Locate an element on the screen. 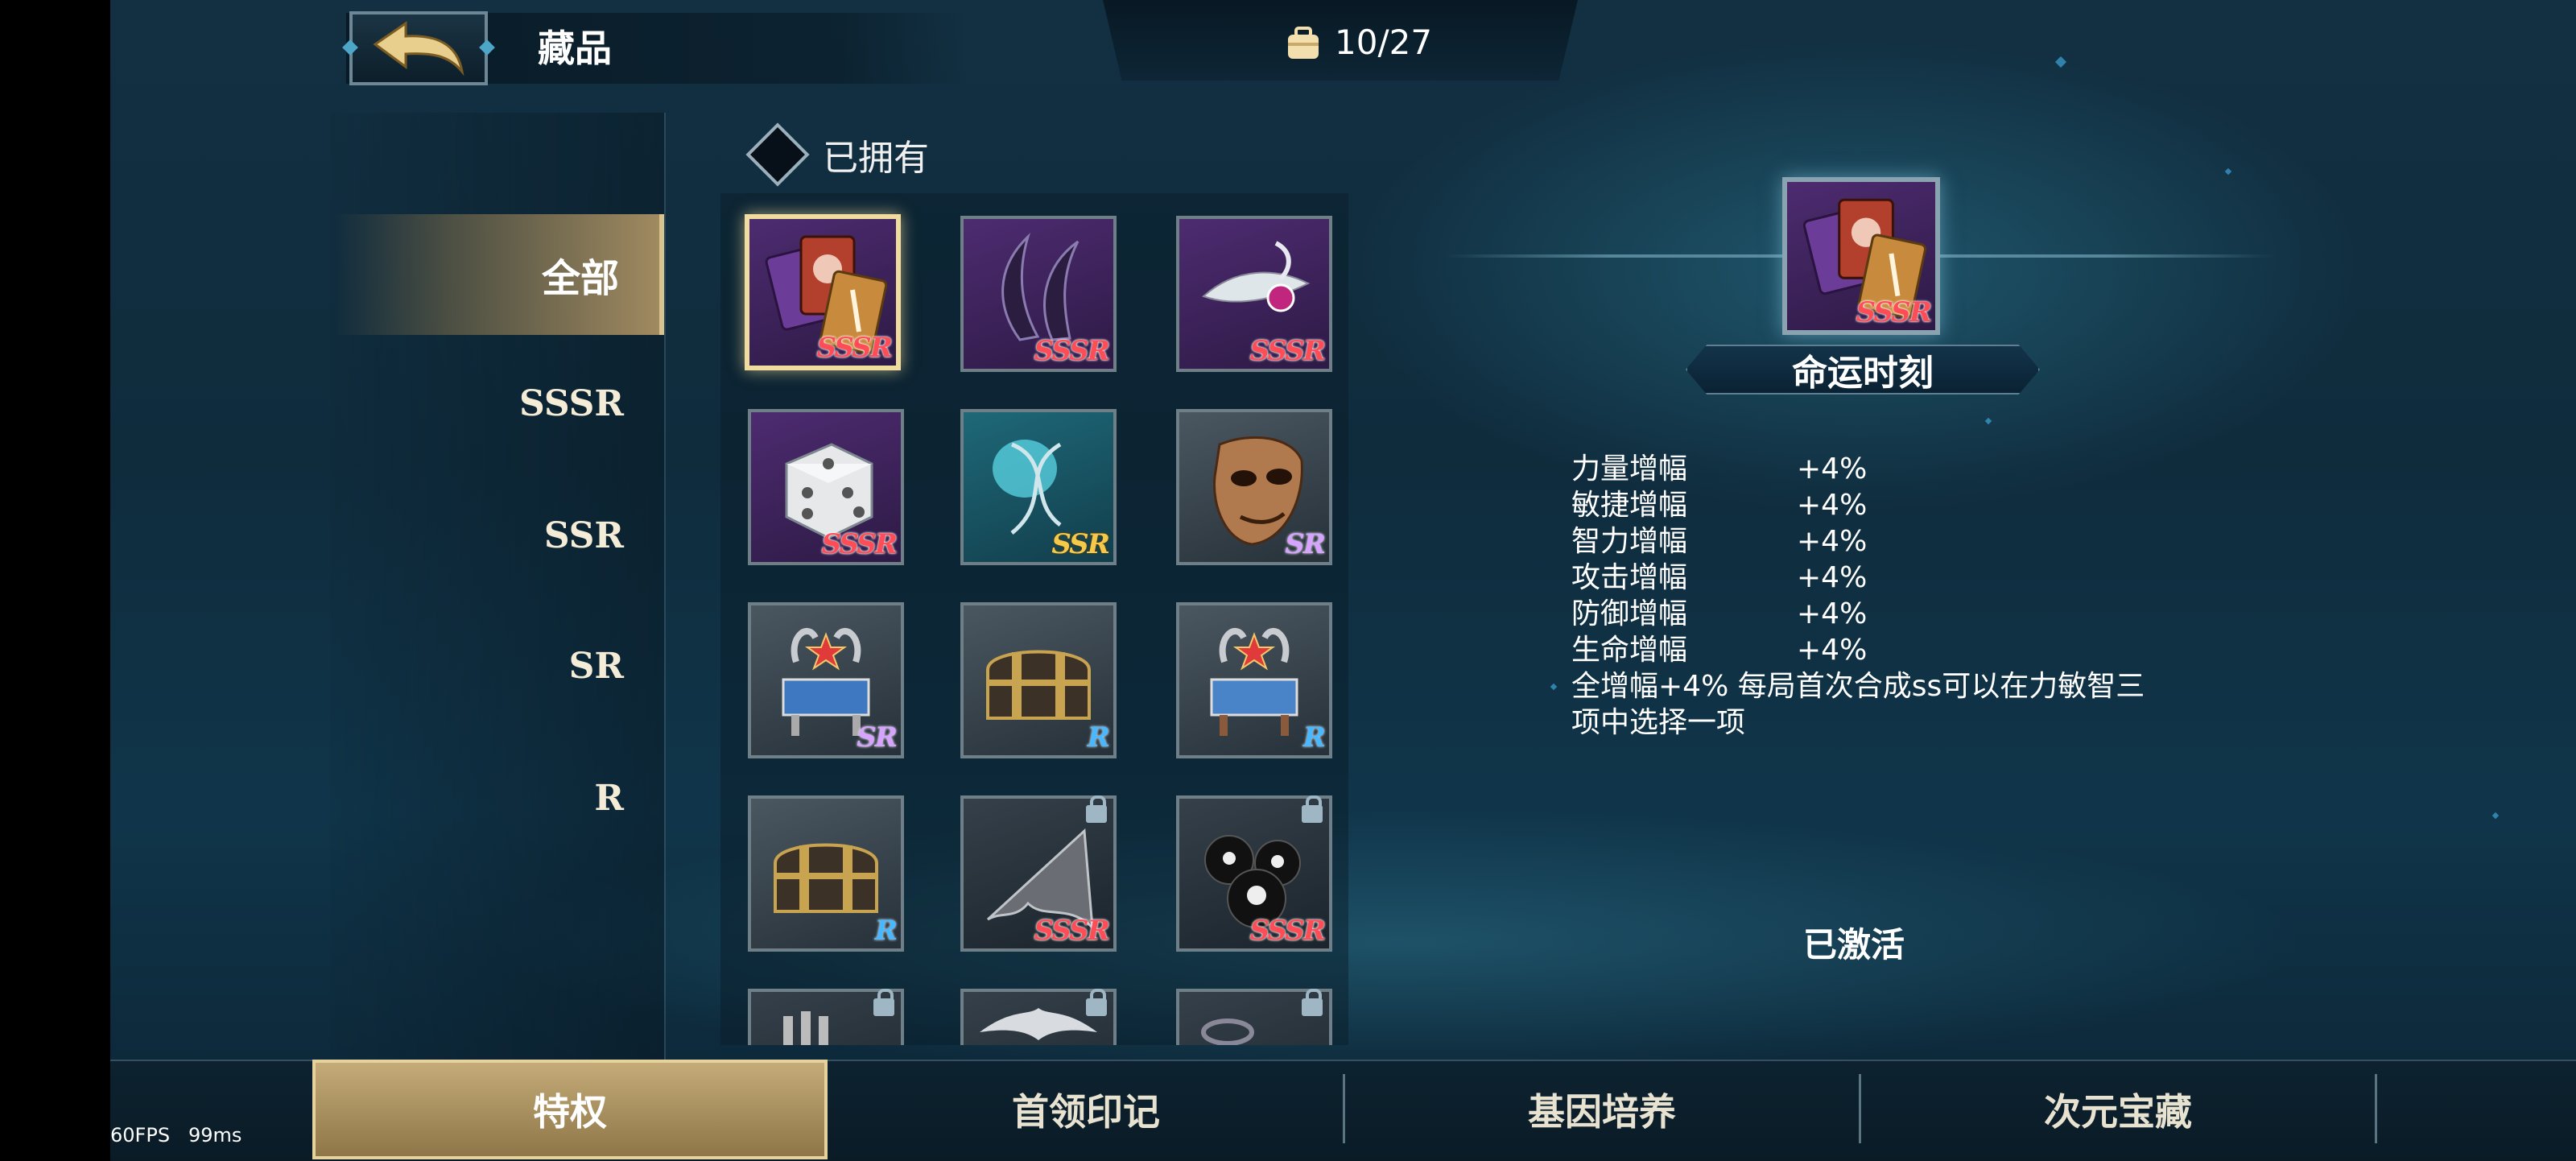 This screenshot has width=2576, height=1161. category-label: SSR is located at coordinates (583, 535).